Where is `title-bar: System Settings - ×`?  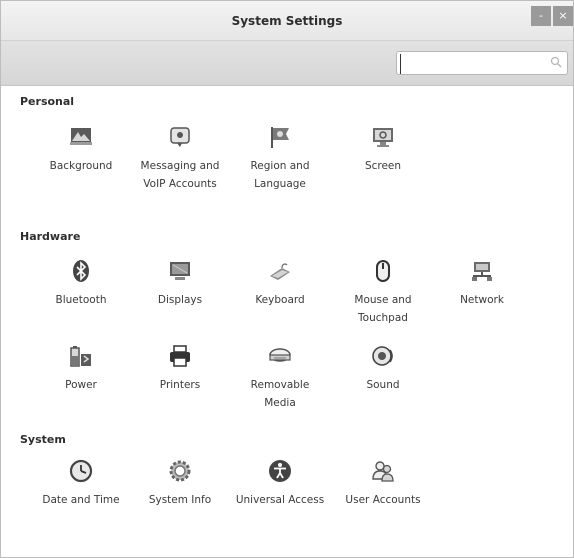 title-bar: System Settings - × is located at coordinates (287, 21).